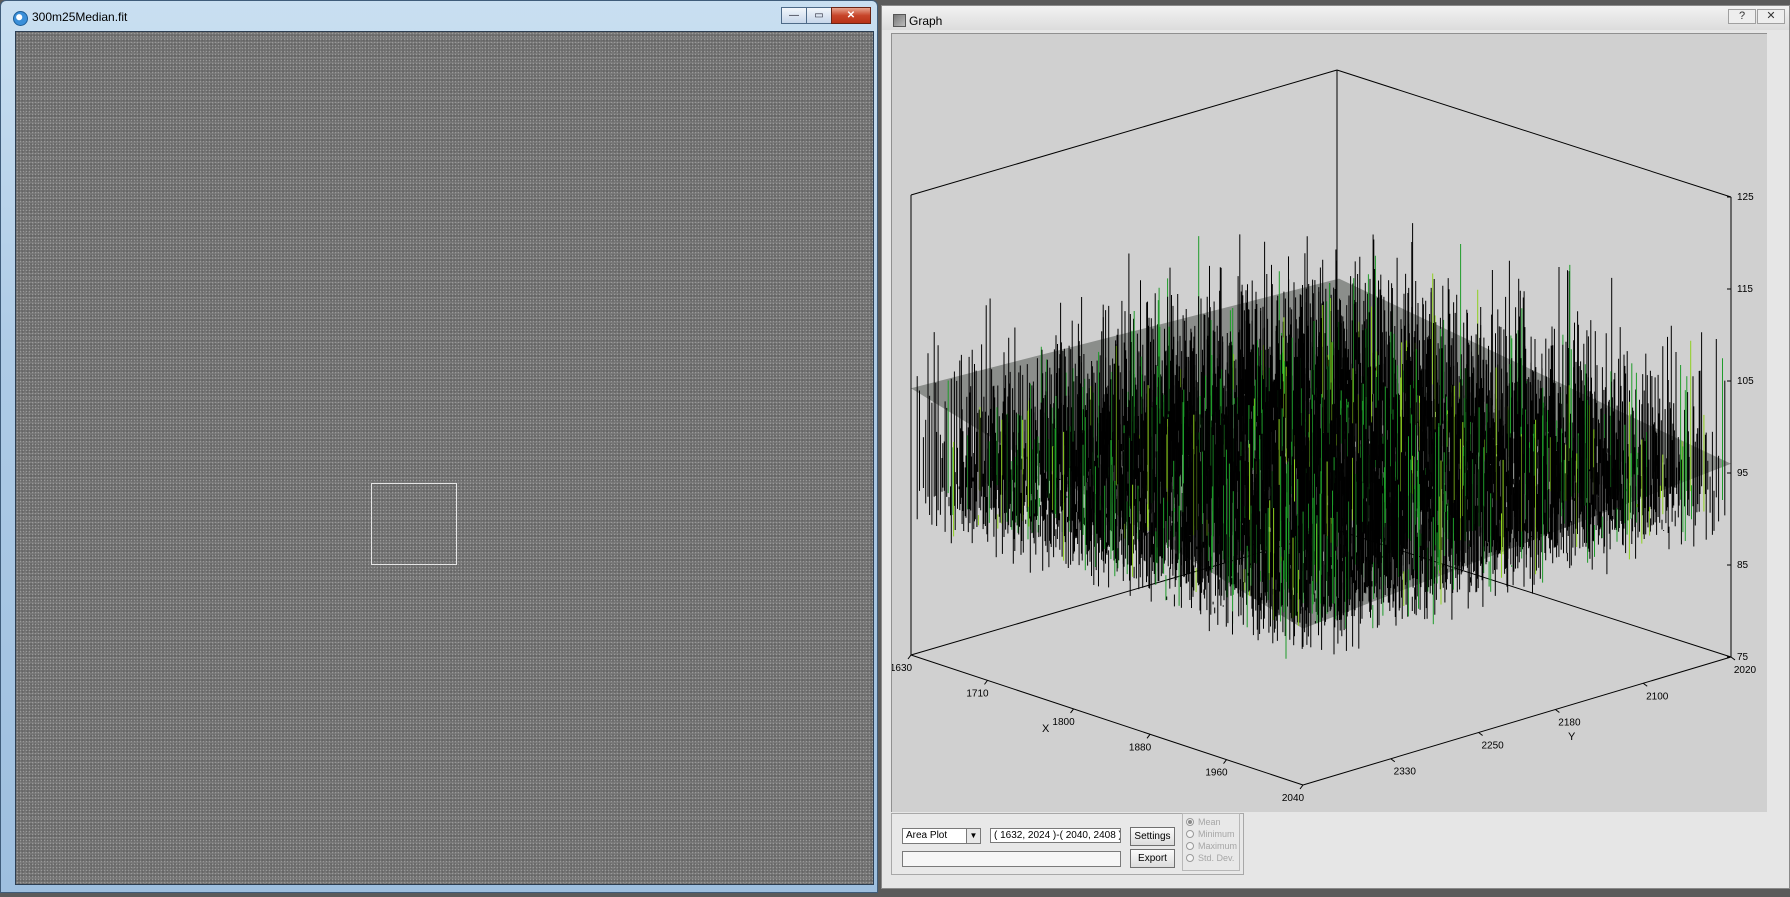 The height and width of the screenshot is (897, 1790). What do you see at coordinates (1745, 670) in the screenshot?
I see `y-tick-label: 2020` at bounding box center [1745, 670].